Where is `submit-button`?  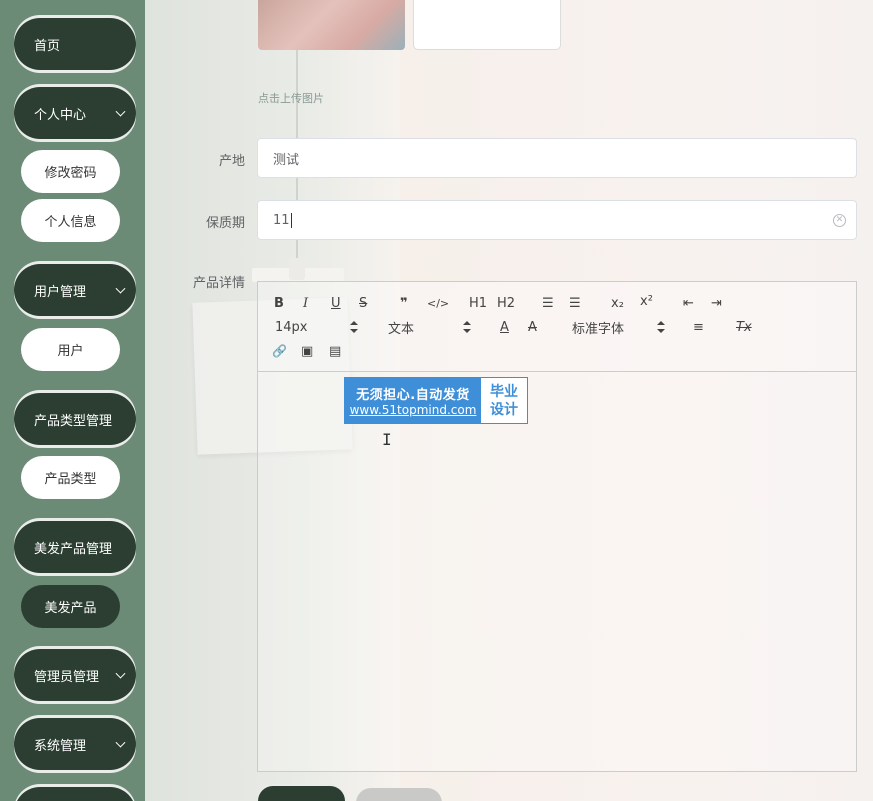 submit-button is located at coordinates (301, 793).